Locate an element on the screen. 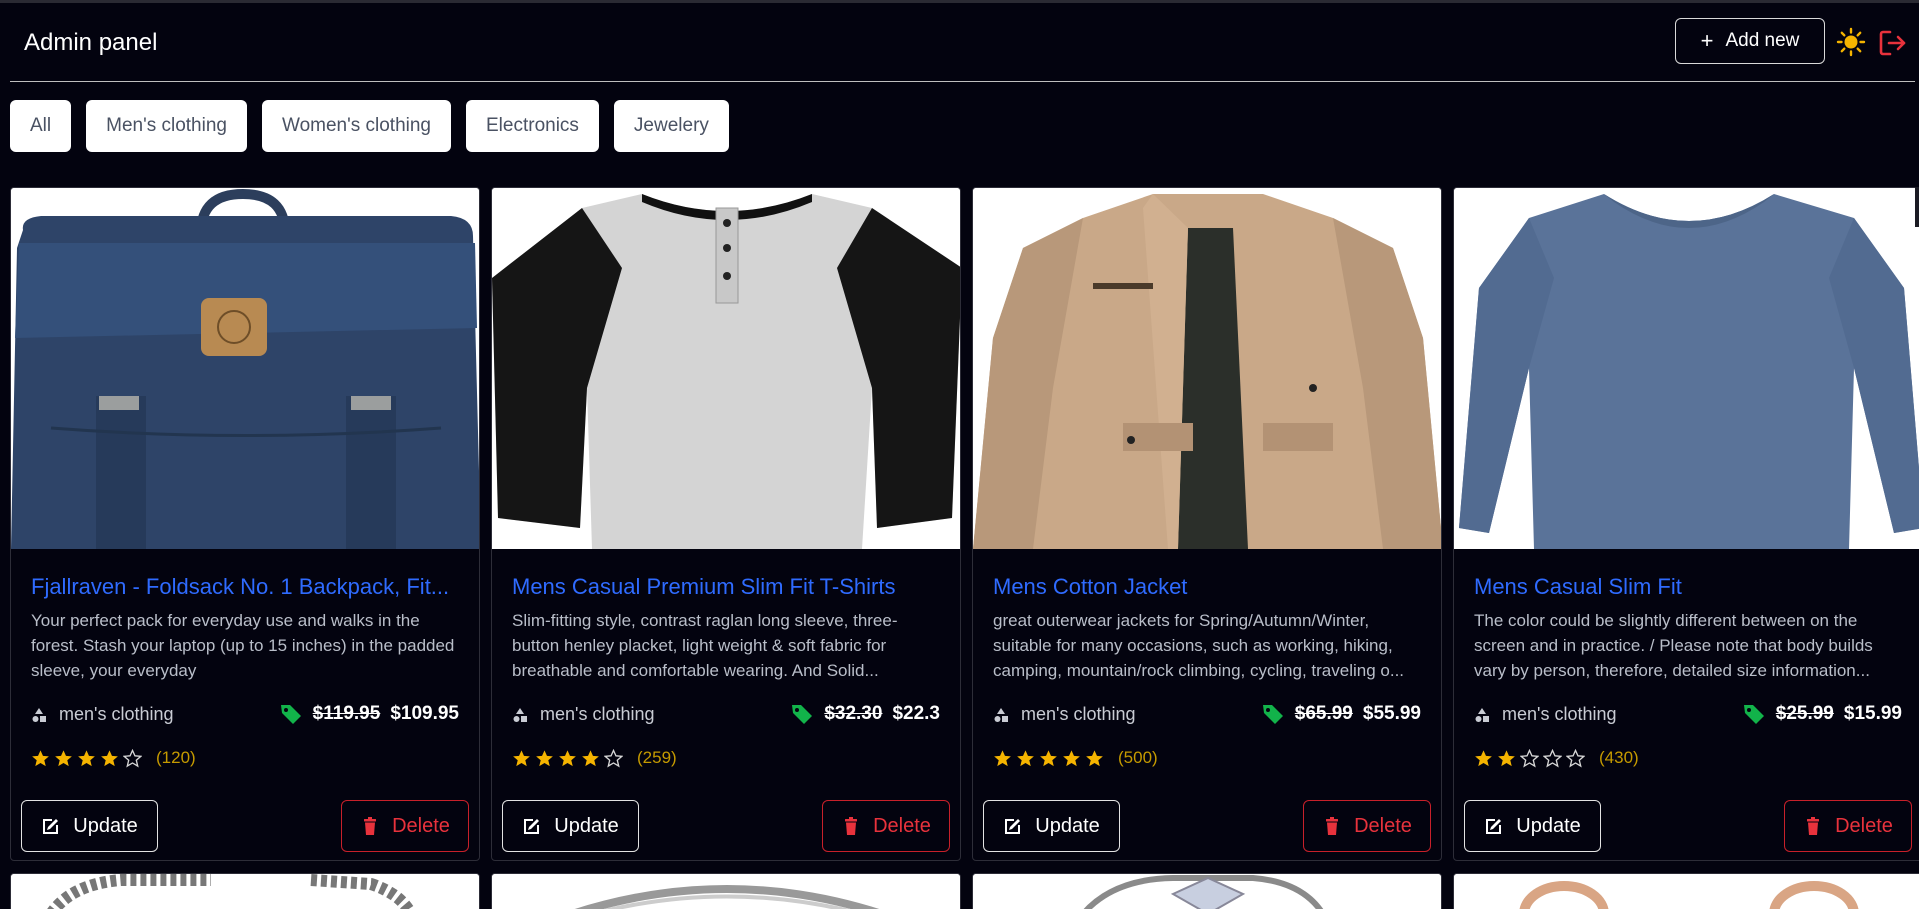  product-title: Mens Casual Premium Slim Fit T-Shirts is located at coordinates (727, 587).